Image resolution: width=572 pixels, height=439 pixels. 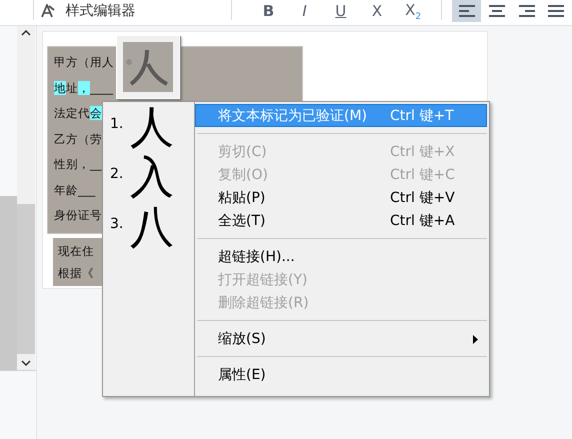 I want to click on submenu-arrow-icon, so click(x=475, y=339).